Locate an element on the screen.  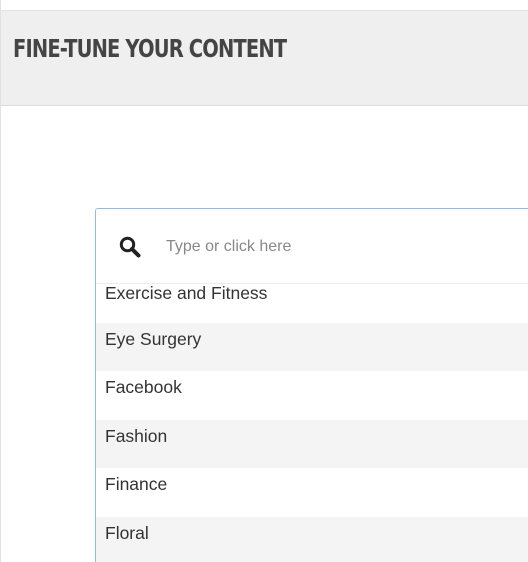
list-item: Exercise and Fitness is located at coordinates (312, 298).